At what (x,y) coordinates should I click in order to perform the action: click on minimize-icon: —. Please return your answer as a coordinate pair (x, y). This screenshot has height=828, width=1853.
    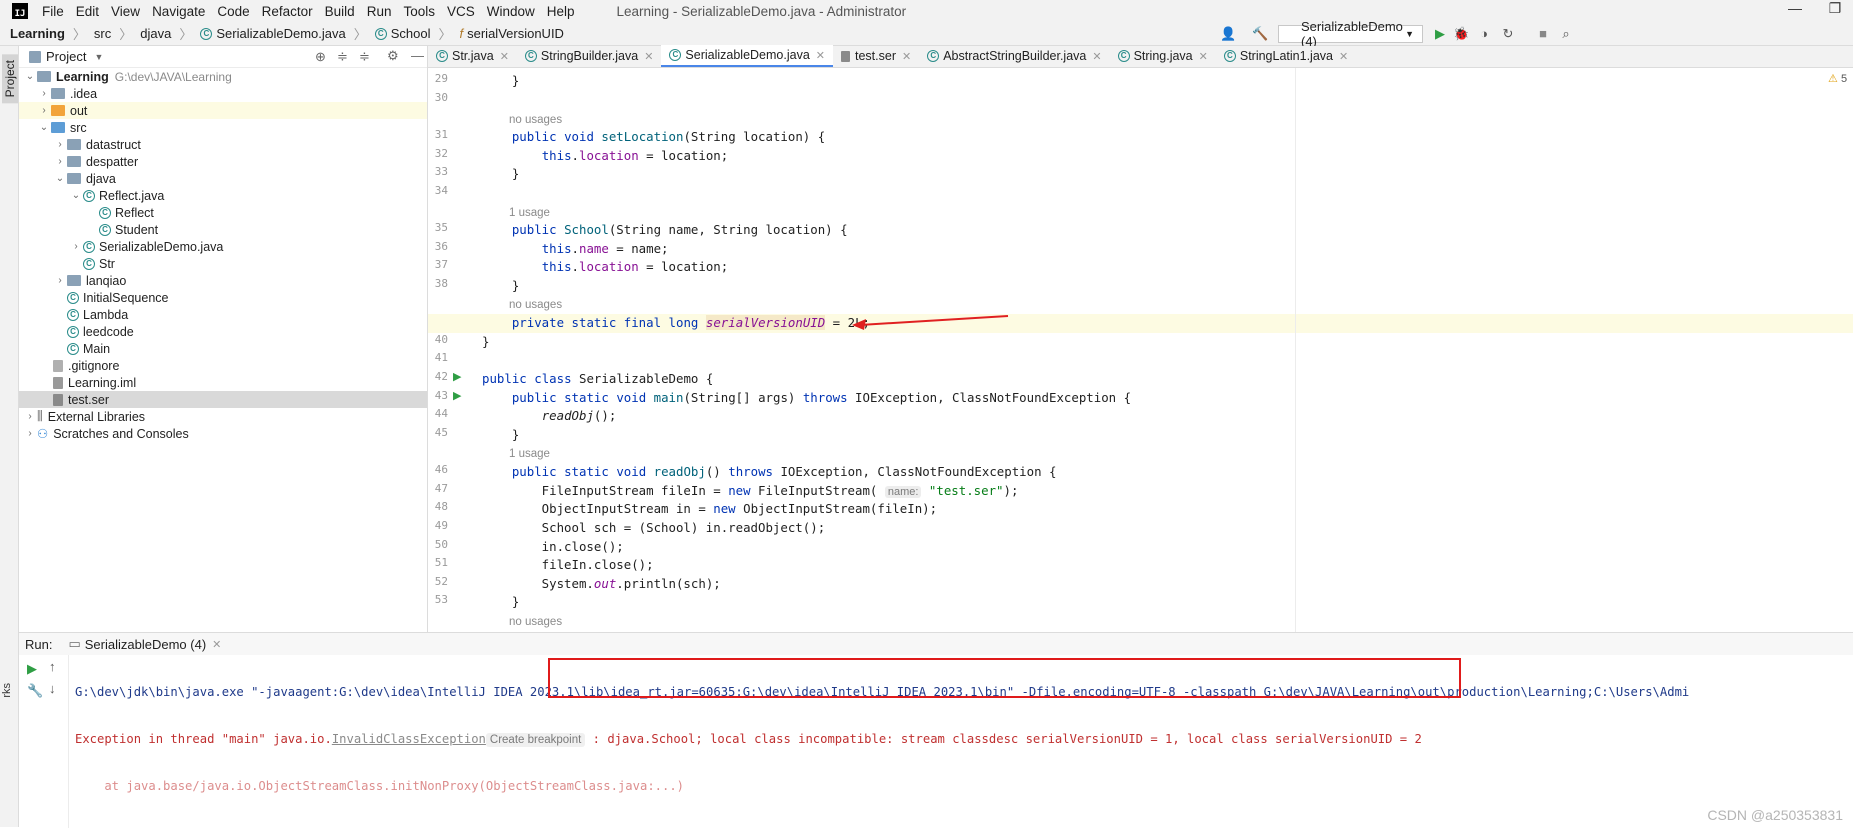
    Looking at the image, I should click on (1795, 11).